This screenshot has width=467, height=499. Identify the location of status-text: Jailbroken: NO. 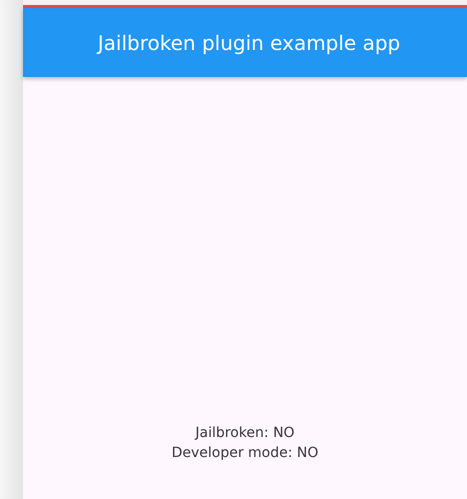
(245, 433).